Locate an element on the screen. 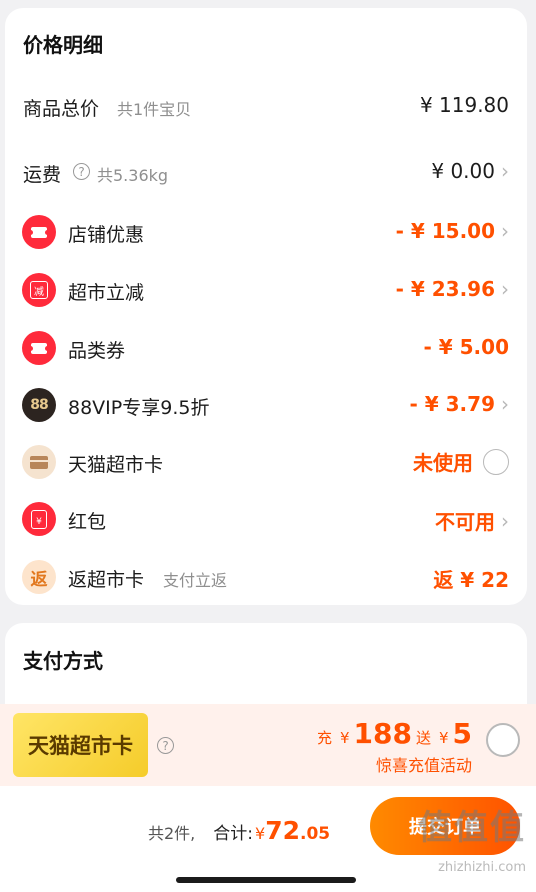 The image size is (536, 892). row-tmall-card: 天猫超市卡 未使用 is located at coordinates (266, 462).